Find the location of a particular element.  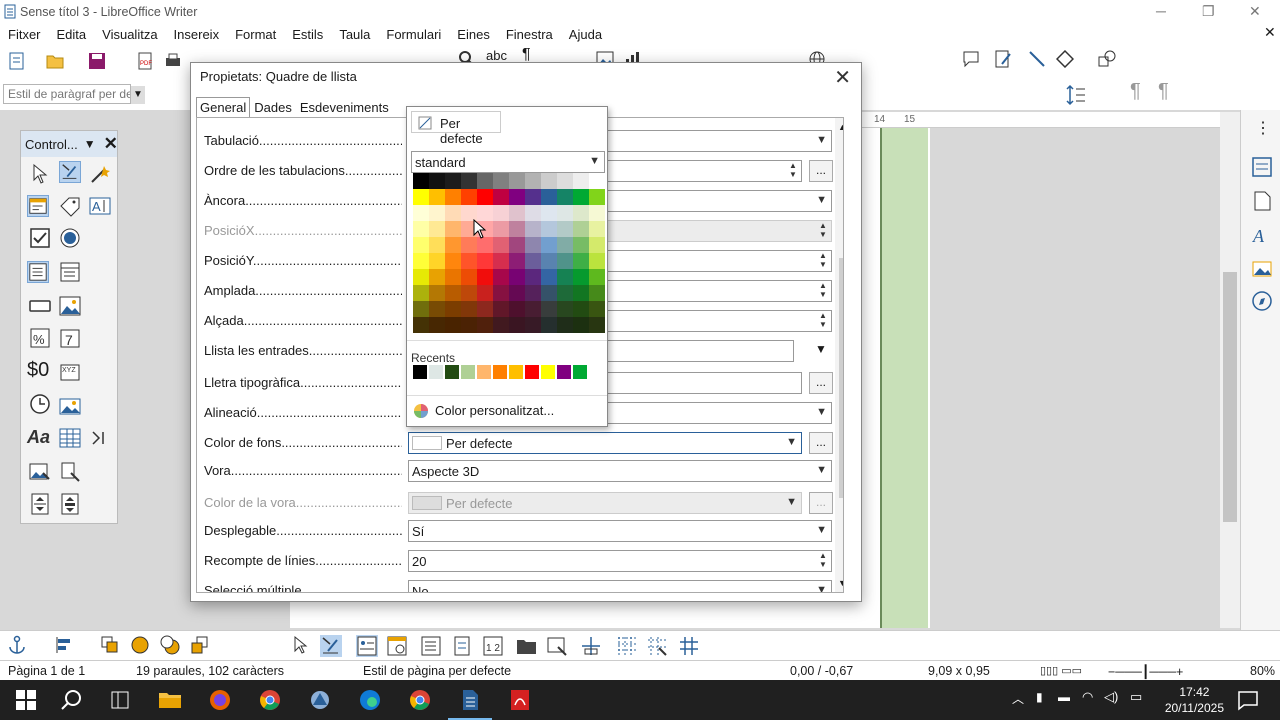

windows-start-icon is located at coordinates (26, 700).